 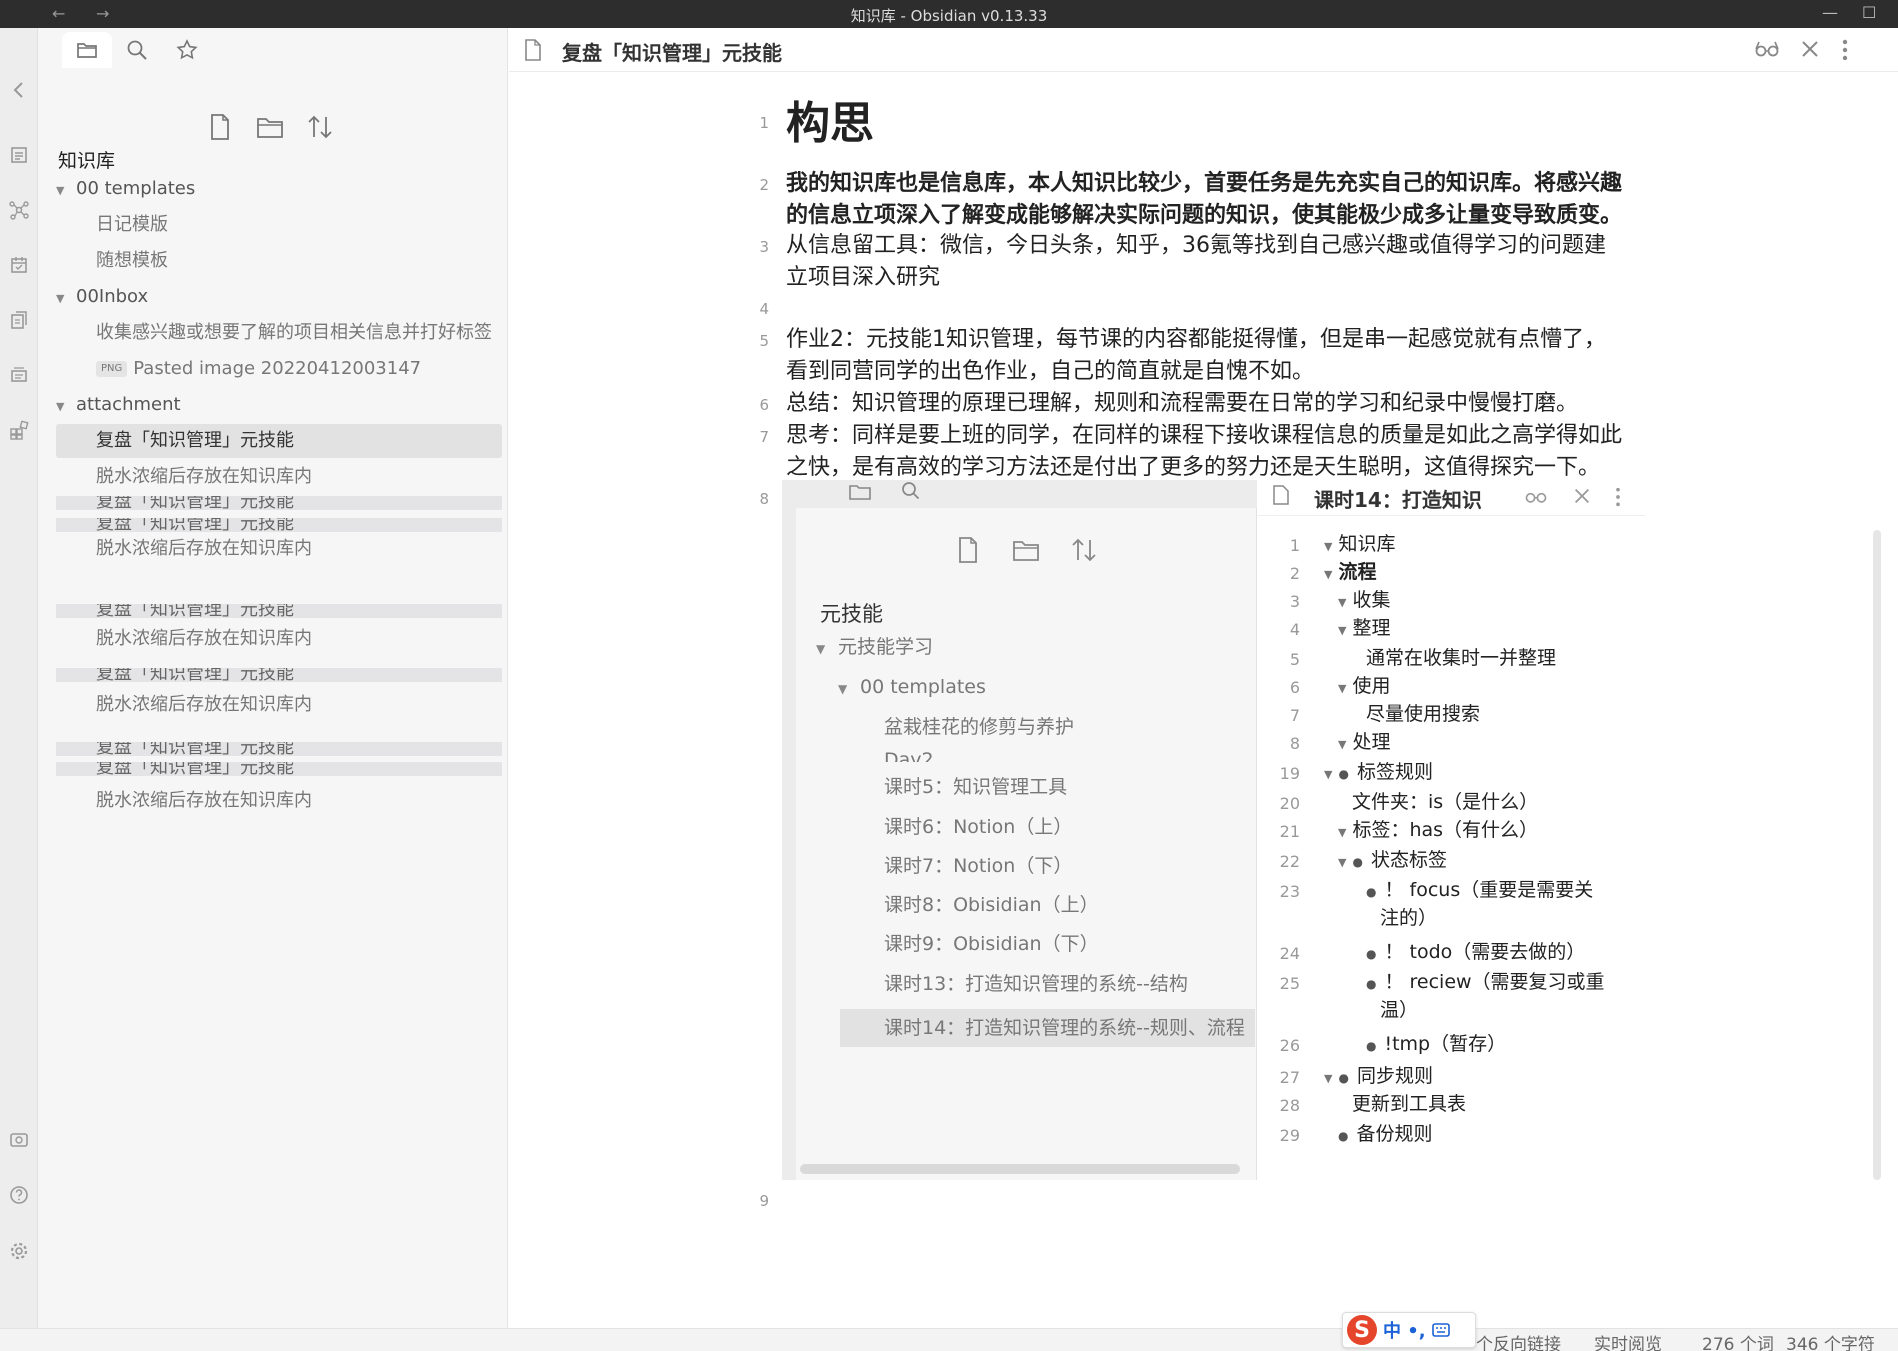 What do you see at coordinates (1409, 1104) in the screenshot?
I see `embedded-outline-item: 更新到工具表` at bounding box center [1409, 1104].